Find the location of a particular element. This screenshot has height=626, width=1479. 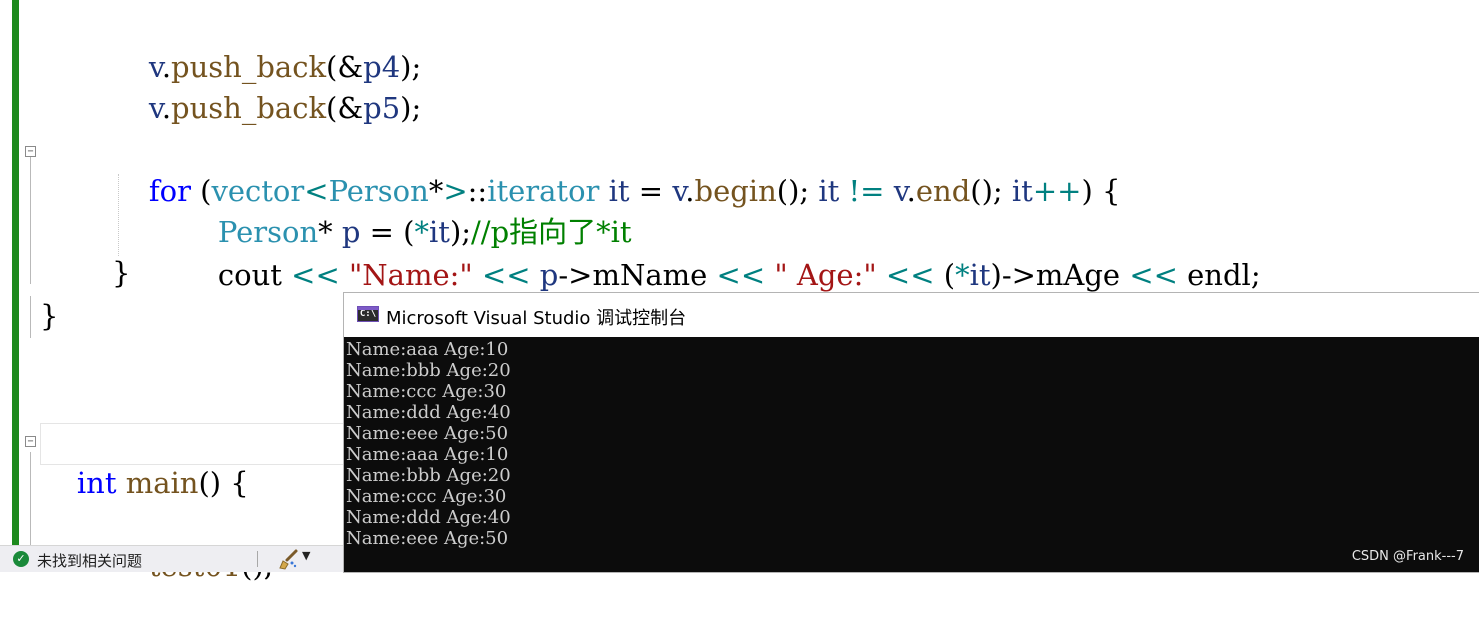

collapse-main-icon: − is located at coordinates (30, 441).